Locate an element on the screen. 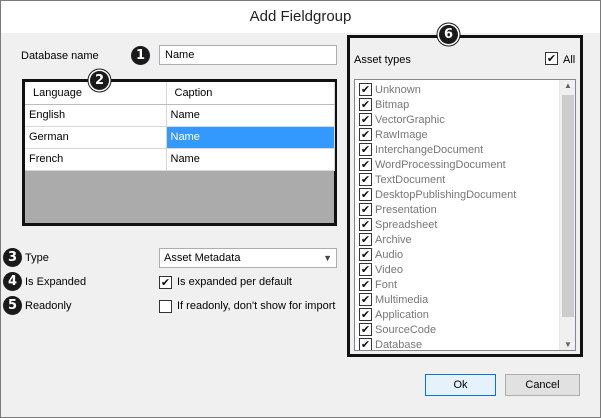 The width and height of the screenshot is (601, 418). asset-type-label: DesktopPublishingDocument is located at coordinates (446, 195).